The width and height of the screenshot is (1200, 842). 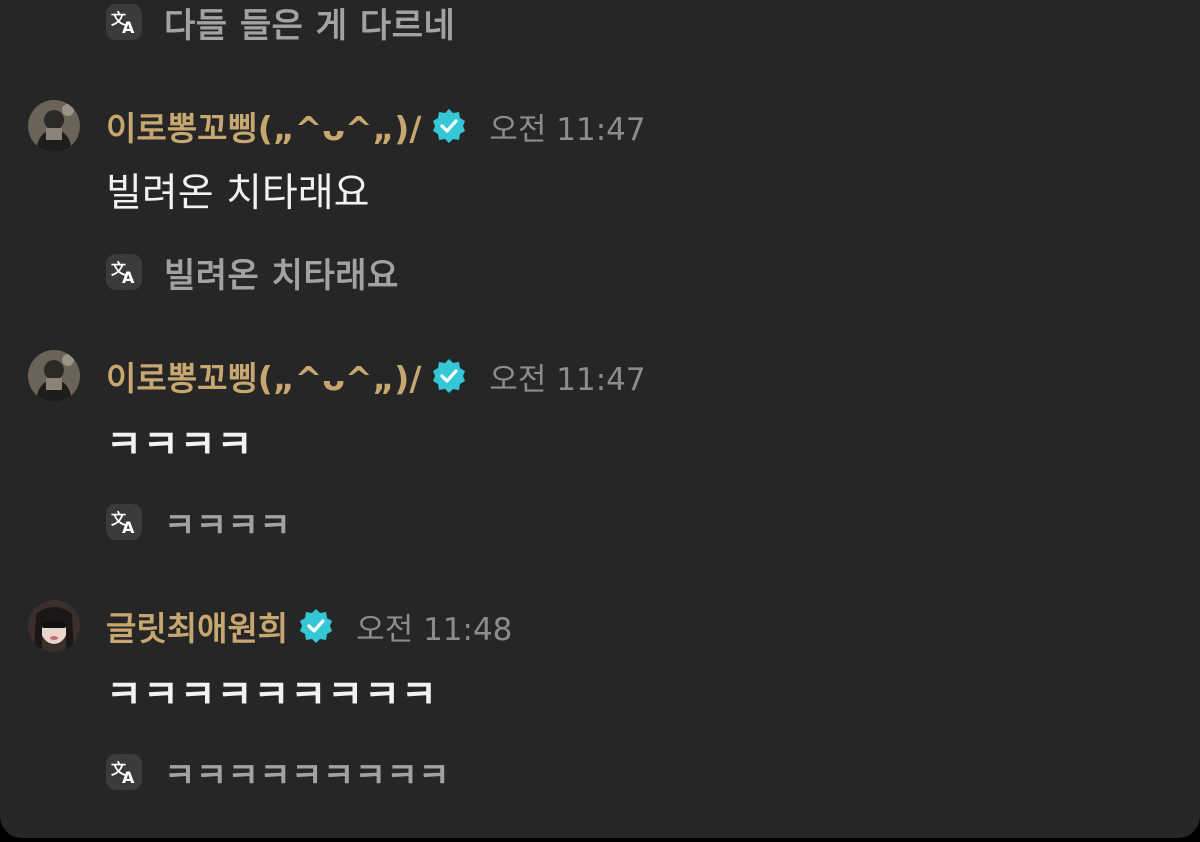 What do you see at coordinates (434, 629) in the screenshot?
I see `timestamp: 오전 11:48` at bounding box center [434, 629].